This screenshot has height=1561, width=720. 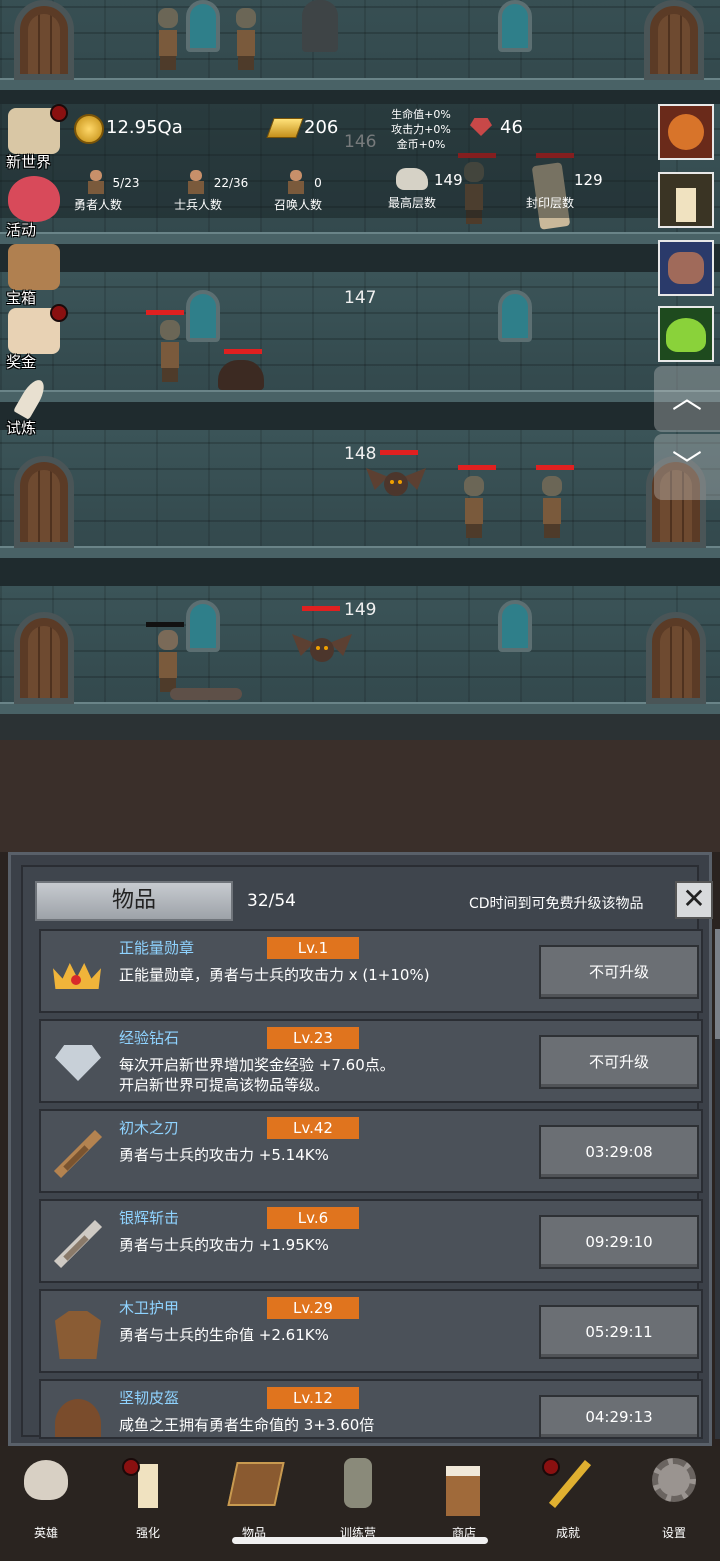 I want to click on nav-enhance: 强化, so click(x=148, y=1499).